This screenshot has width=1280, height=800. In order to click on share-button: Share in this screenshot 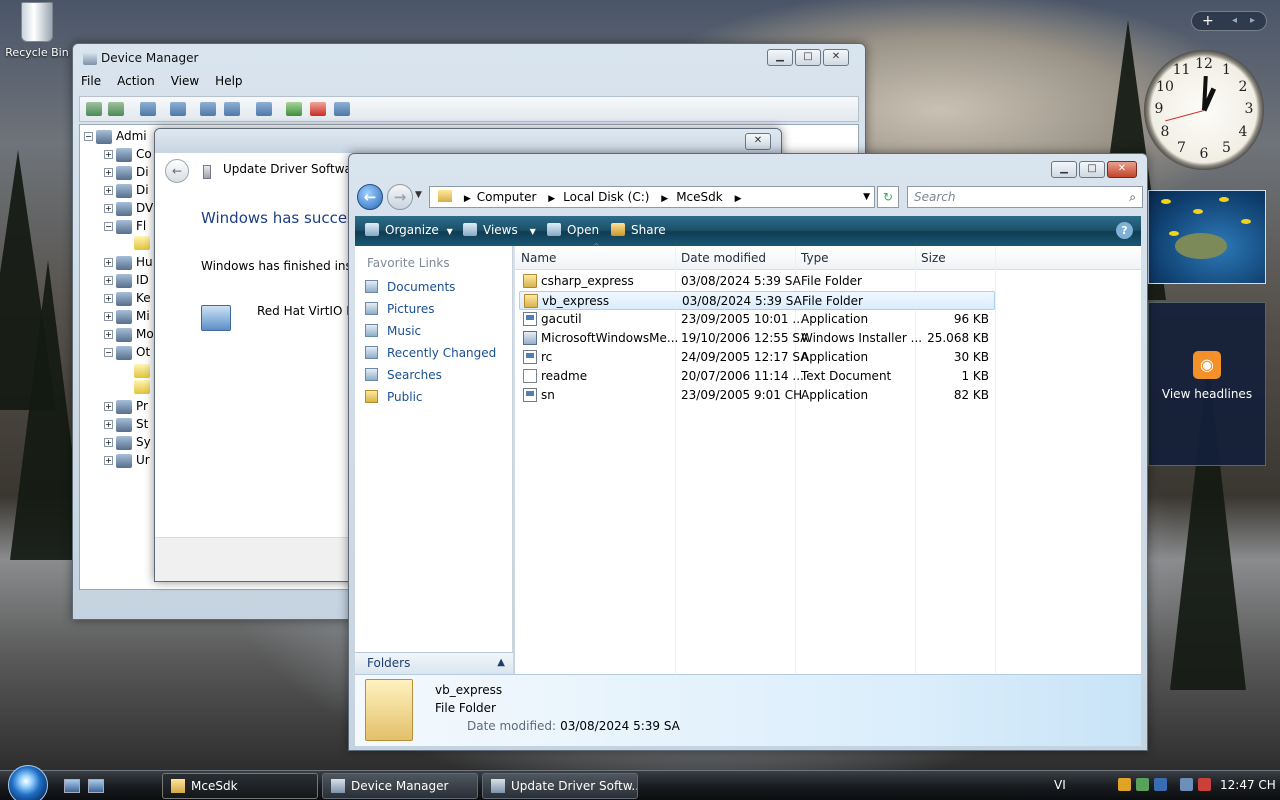, I will do `click(638, 230)`.